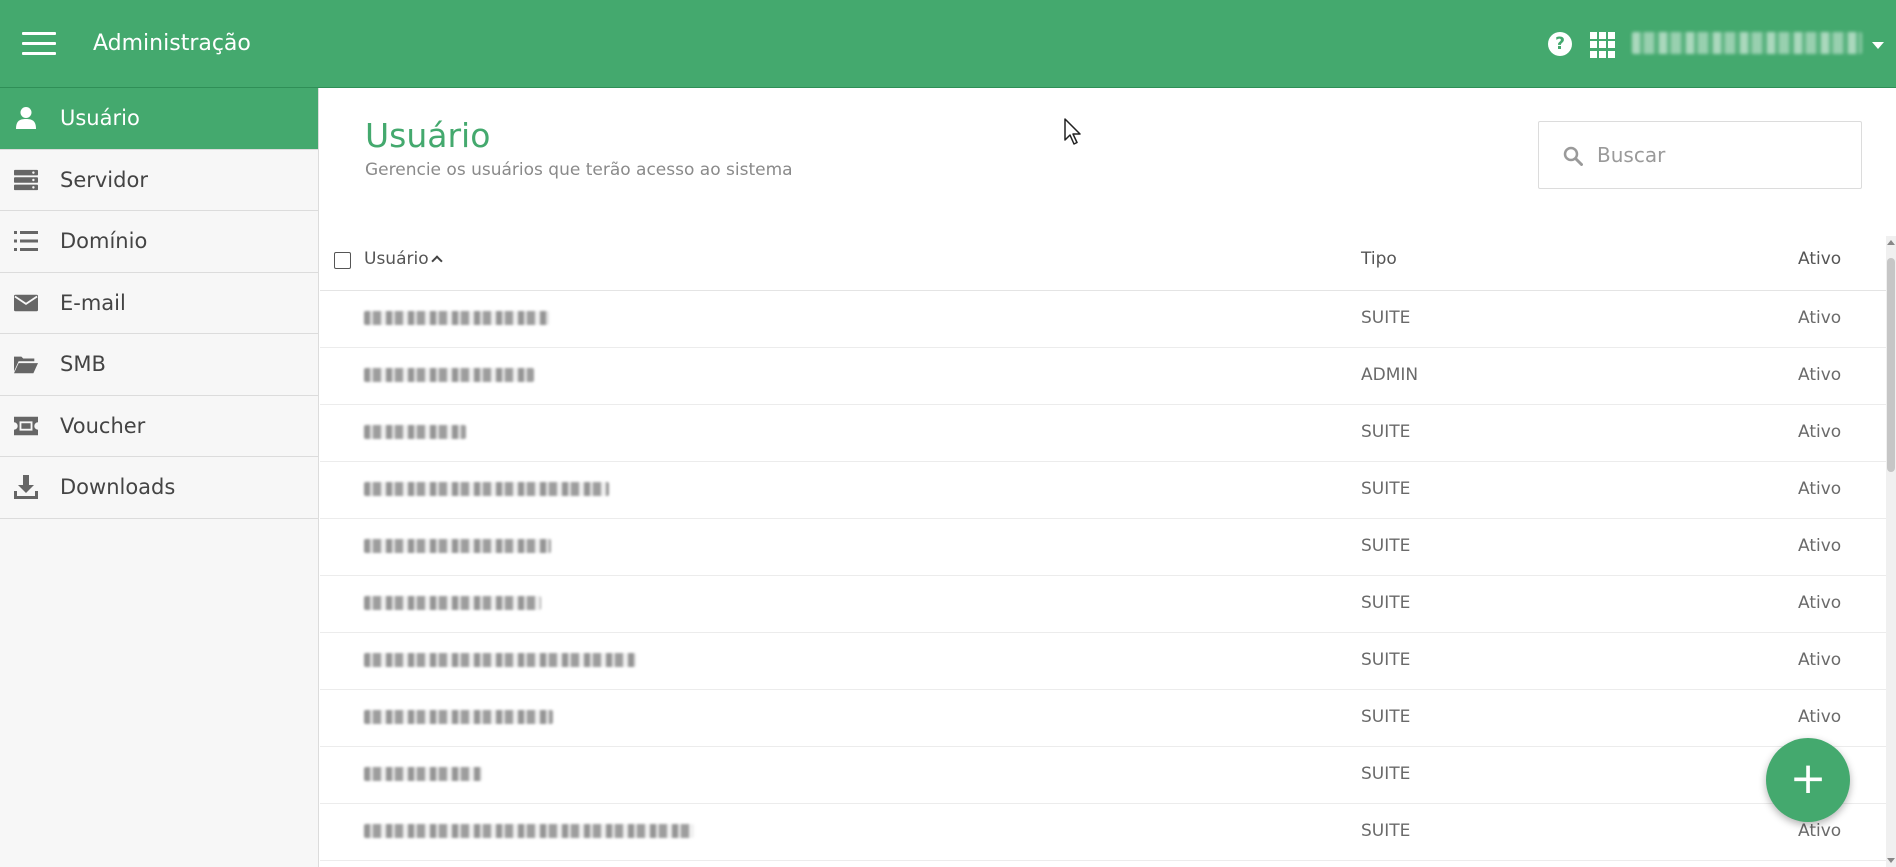 The height and width of the screenshot is (867, 1896). What do you see at coordinates (1722, 155) in the screenshot?
I see `search-input` at bounding box center [1722, 155].